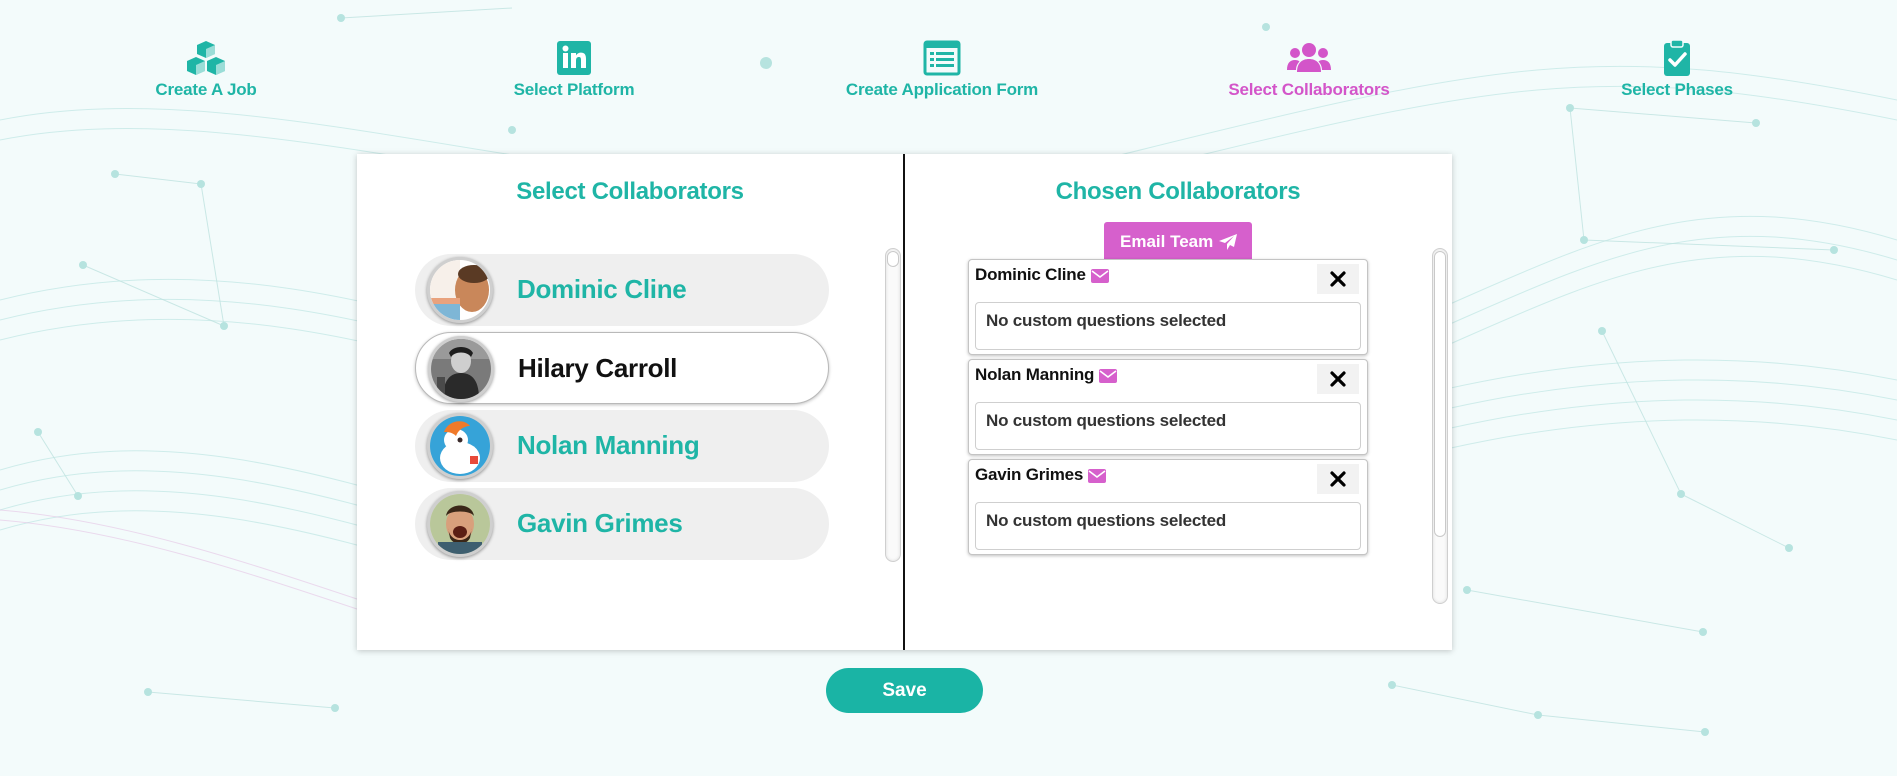 Image resolution: width=1897 pixels, height=776 pixels. I want to click on chosen-collaborator-name: Gavin Grimes, so click(1029, 474).